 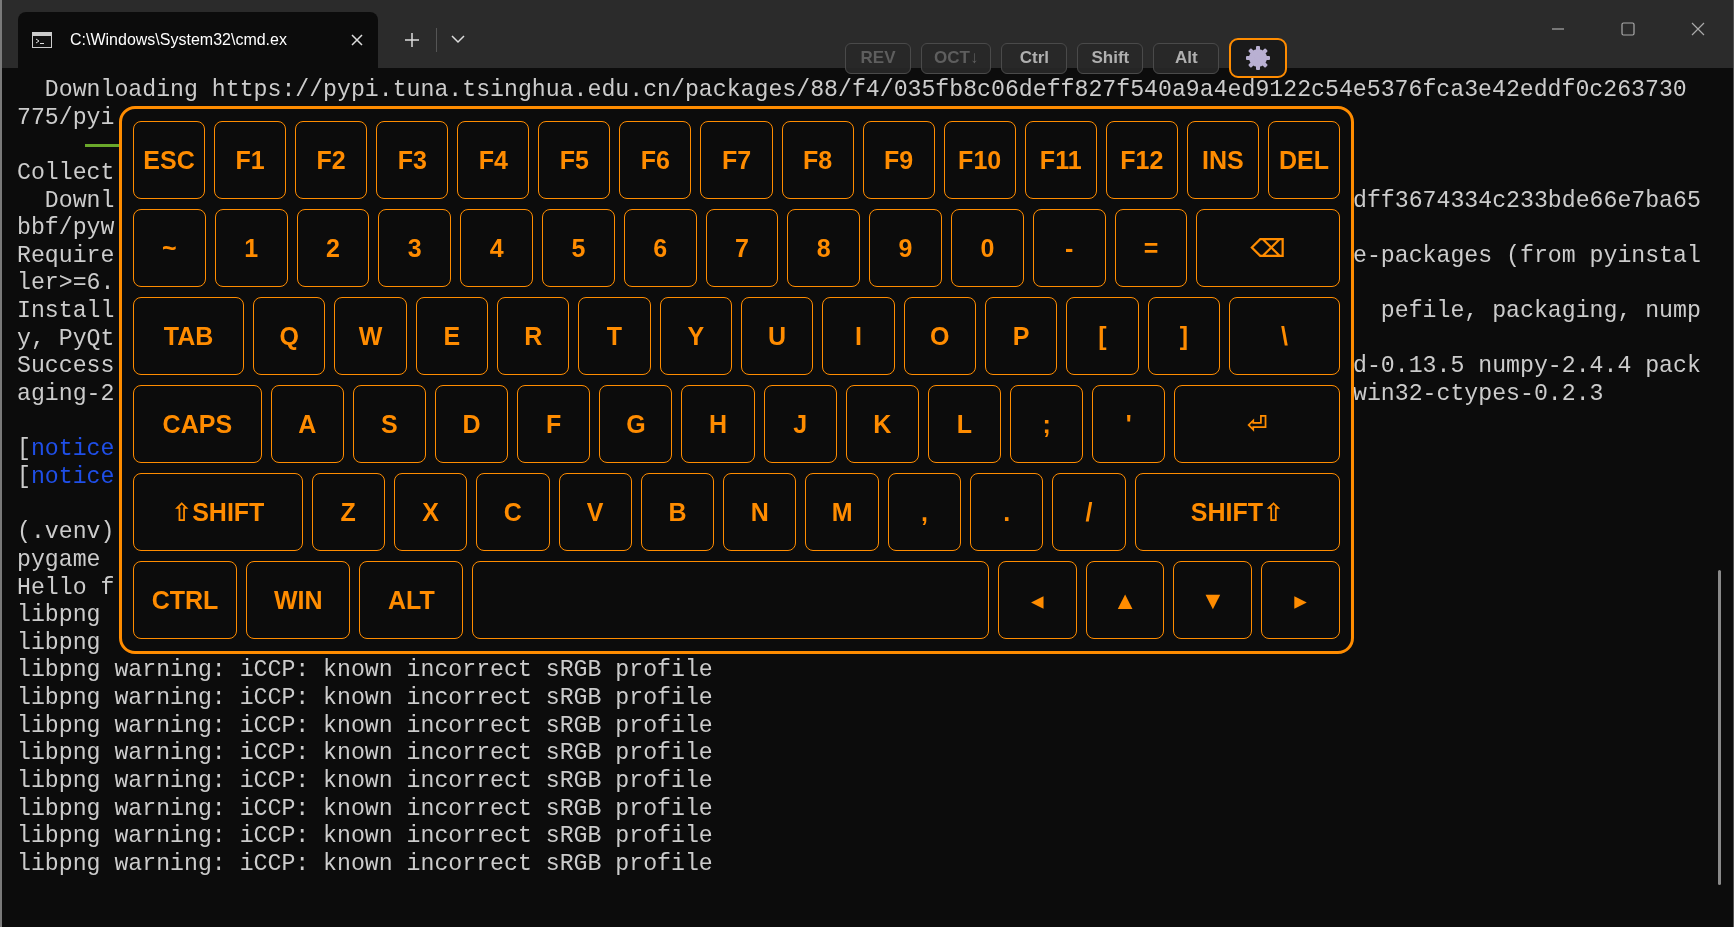 I want to click on keyboard-key: M, so click(x=842, y=512).